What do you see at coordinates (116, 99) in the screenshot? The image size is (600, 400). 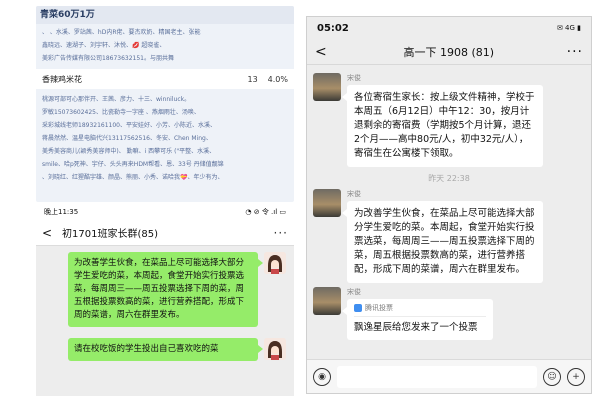 I see `voter-line: 桃源可部可心那伴开、王茜、彦力、十三、winniluck。` at bounding box center [116, 99].